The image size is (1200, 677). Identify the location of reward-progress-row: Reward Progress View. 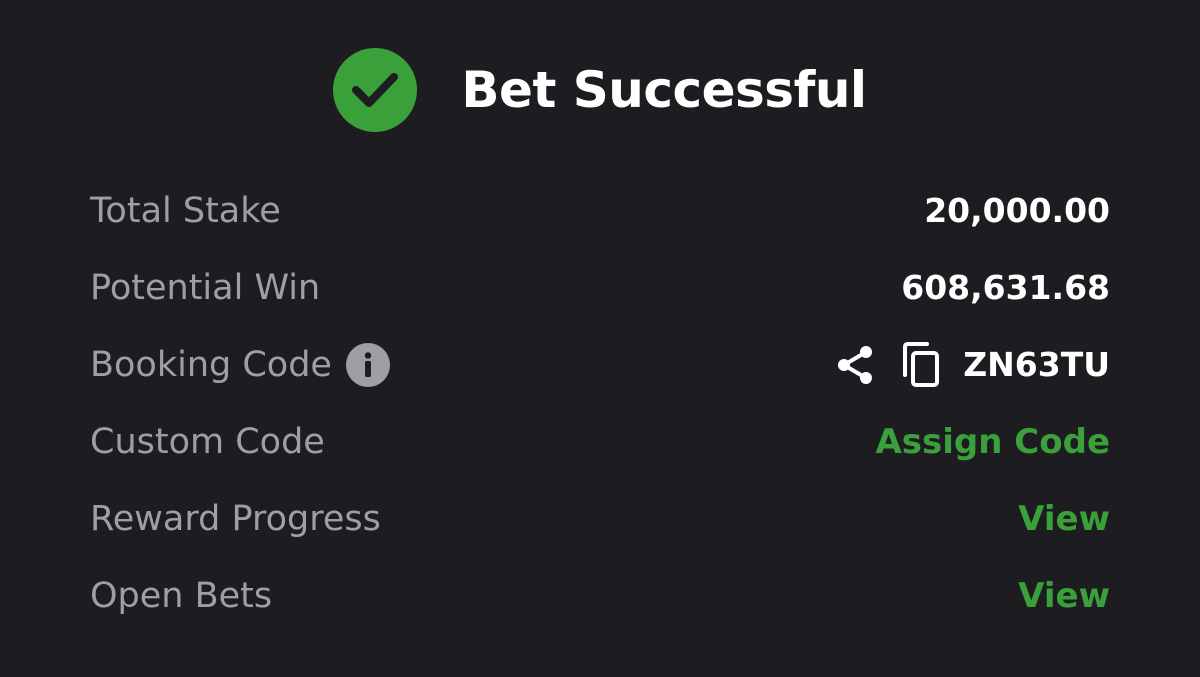
(600, 518).